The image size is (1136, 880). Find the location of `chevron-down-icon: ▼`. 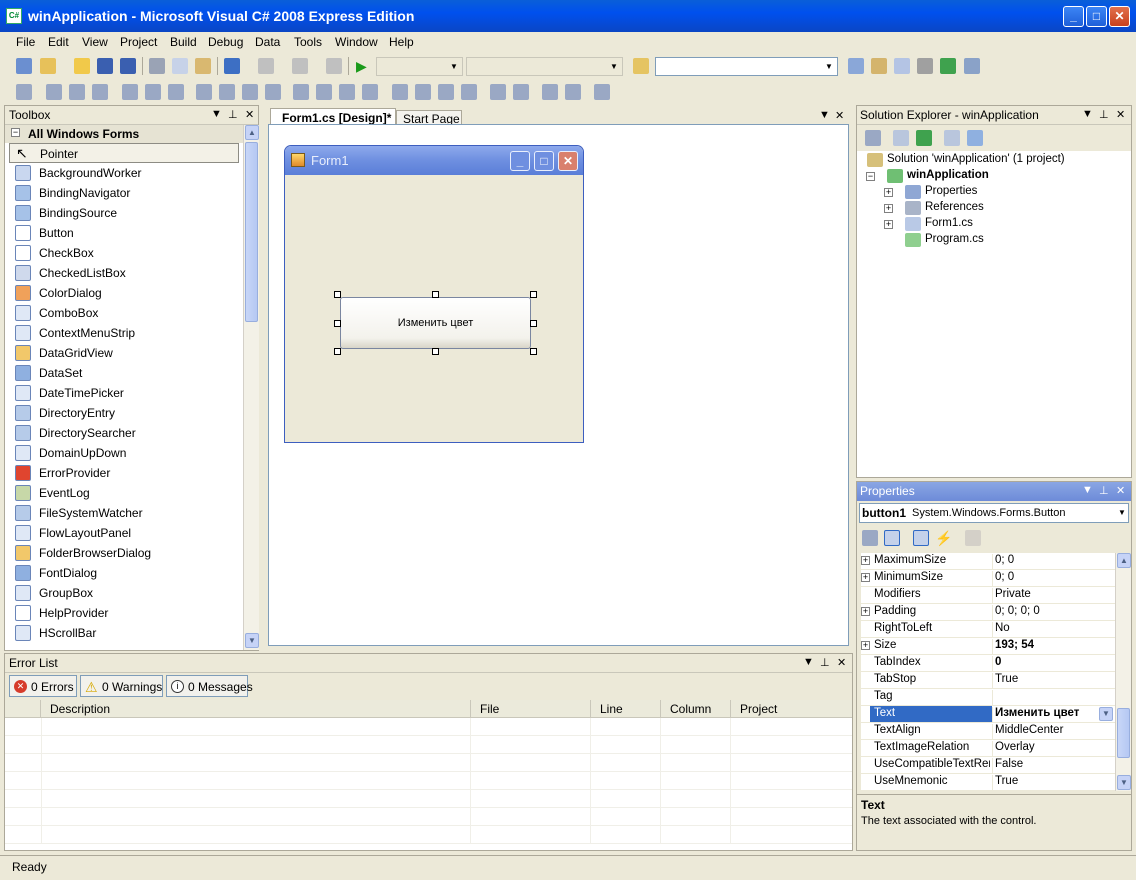

chevron-down-icon: ▼ is located at coordinates (1106, 714).